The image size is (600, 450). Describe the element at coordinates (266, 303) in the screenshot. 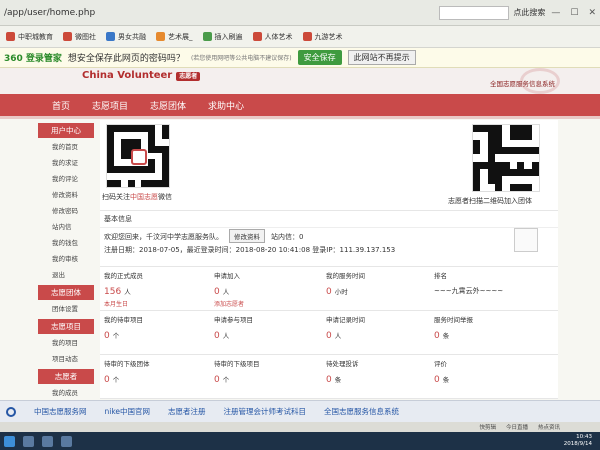

I see `stat-sub-link: 添加志愿者` at that location.